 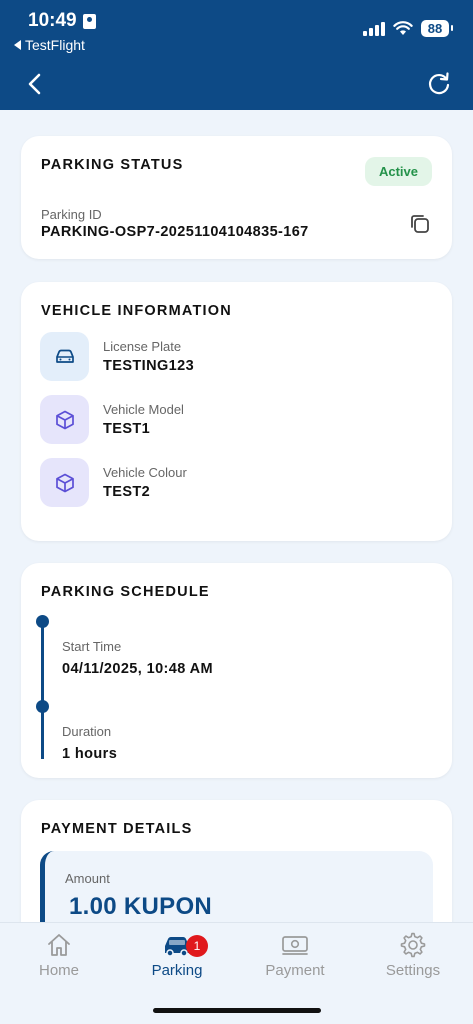 What do you see at coordinates (58, 970) in the screenshot?
I see `tab-home-label: Home` at bounding box center [58, 970].